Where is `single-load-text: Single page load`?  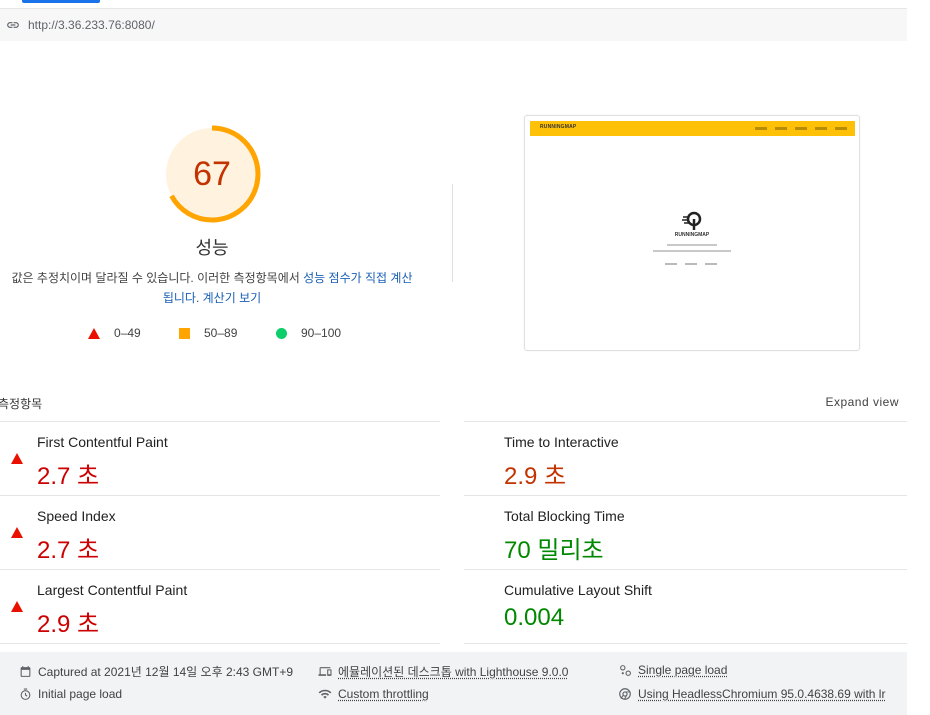
single-load-text: Single page load is located at coordinates (683, 670).